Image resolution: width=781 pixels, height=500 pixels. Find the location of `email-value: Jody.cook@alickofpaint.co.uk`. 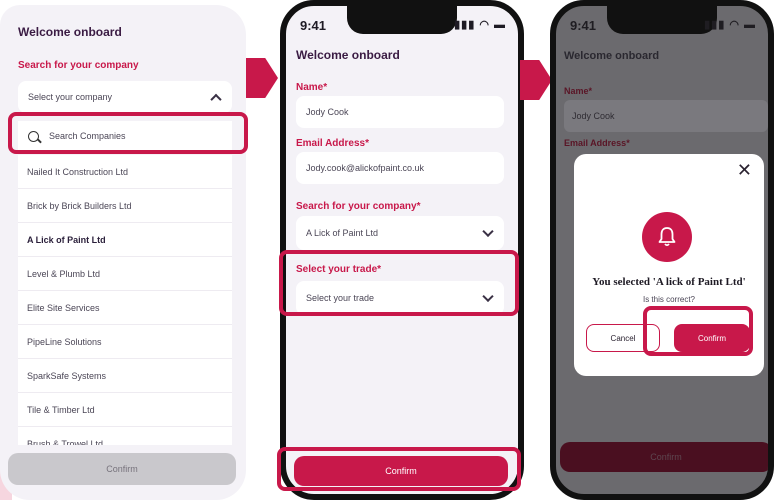

email-value: Jody.cook@alickofpaint.co.uk is located at coordinates (365, 168).